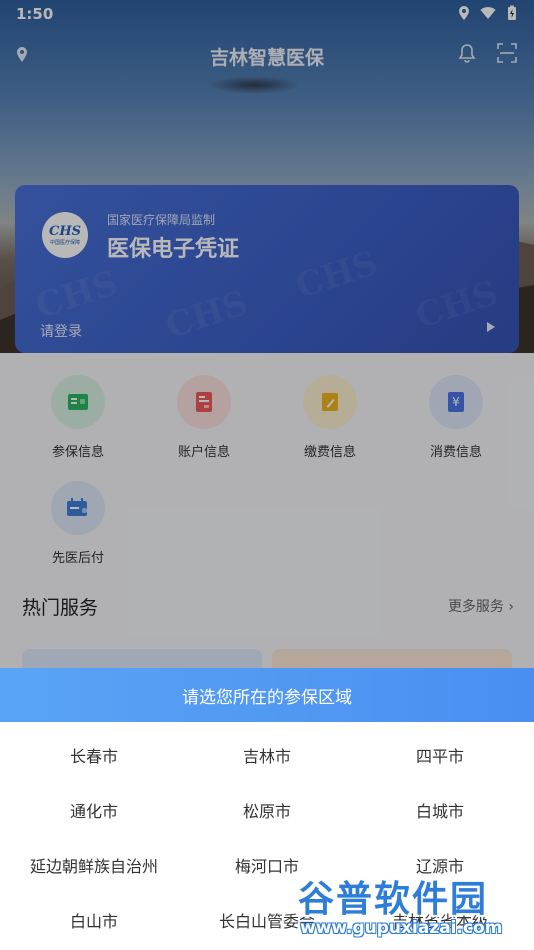  What do you see at coordinates (401, 928) in the screenshot?
I see `watermark-url: www.gupuxiazai.com` at bounding box center [401, 928].